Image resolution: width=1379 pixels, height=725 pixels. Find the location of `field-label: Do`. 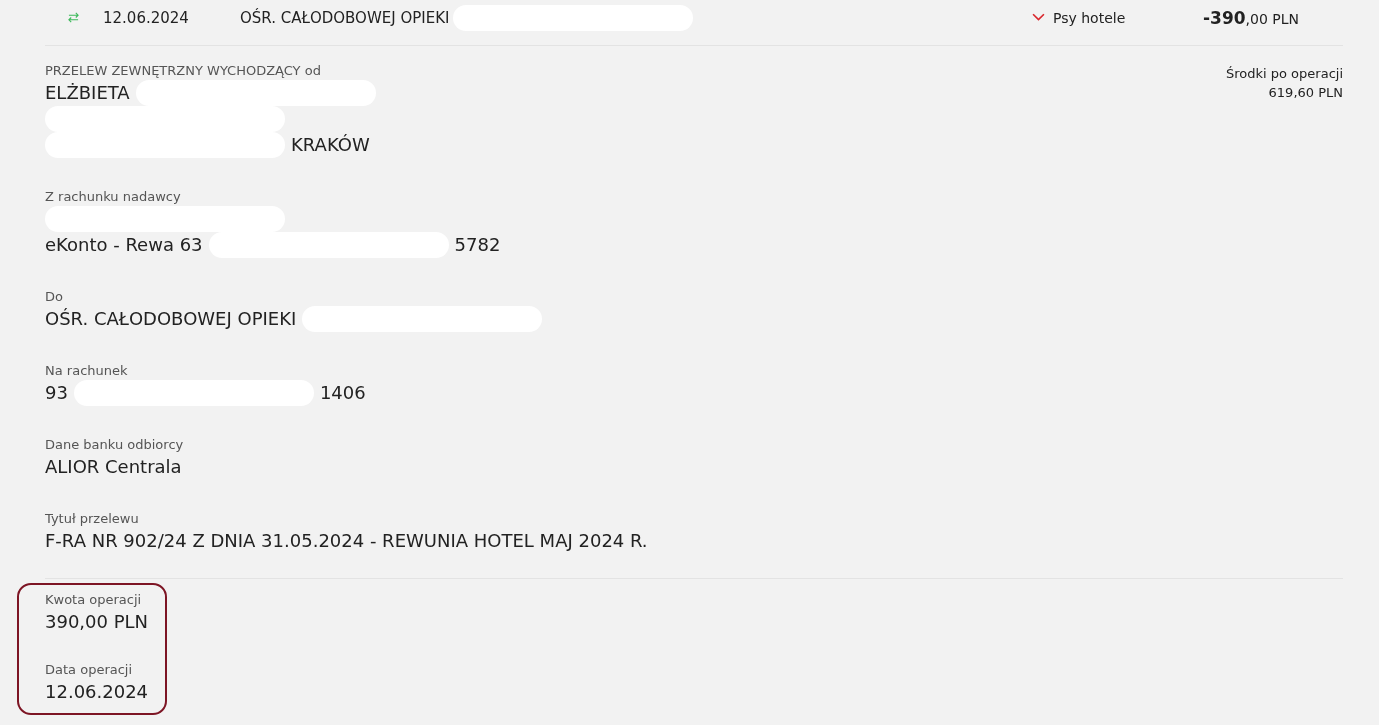

field-label: Do is located at coordinates (54, 297).